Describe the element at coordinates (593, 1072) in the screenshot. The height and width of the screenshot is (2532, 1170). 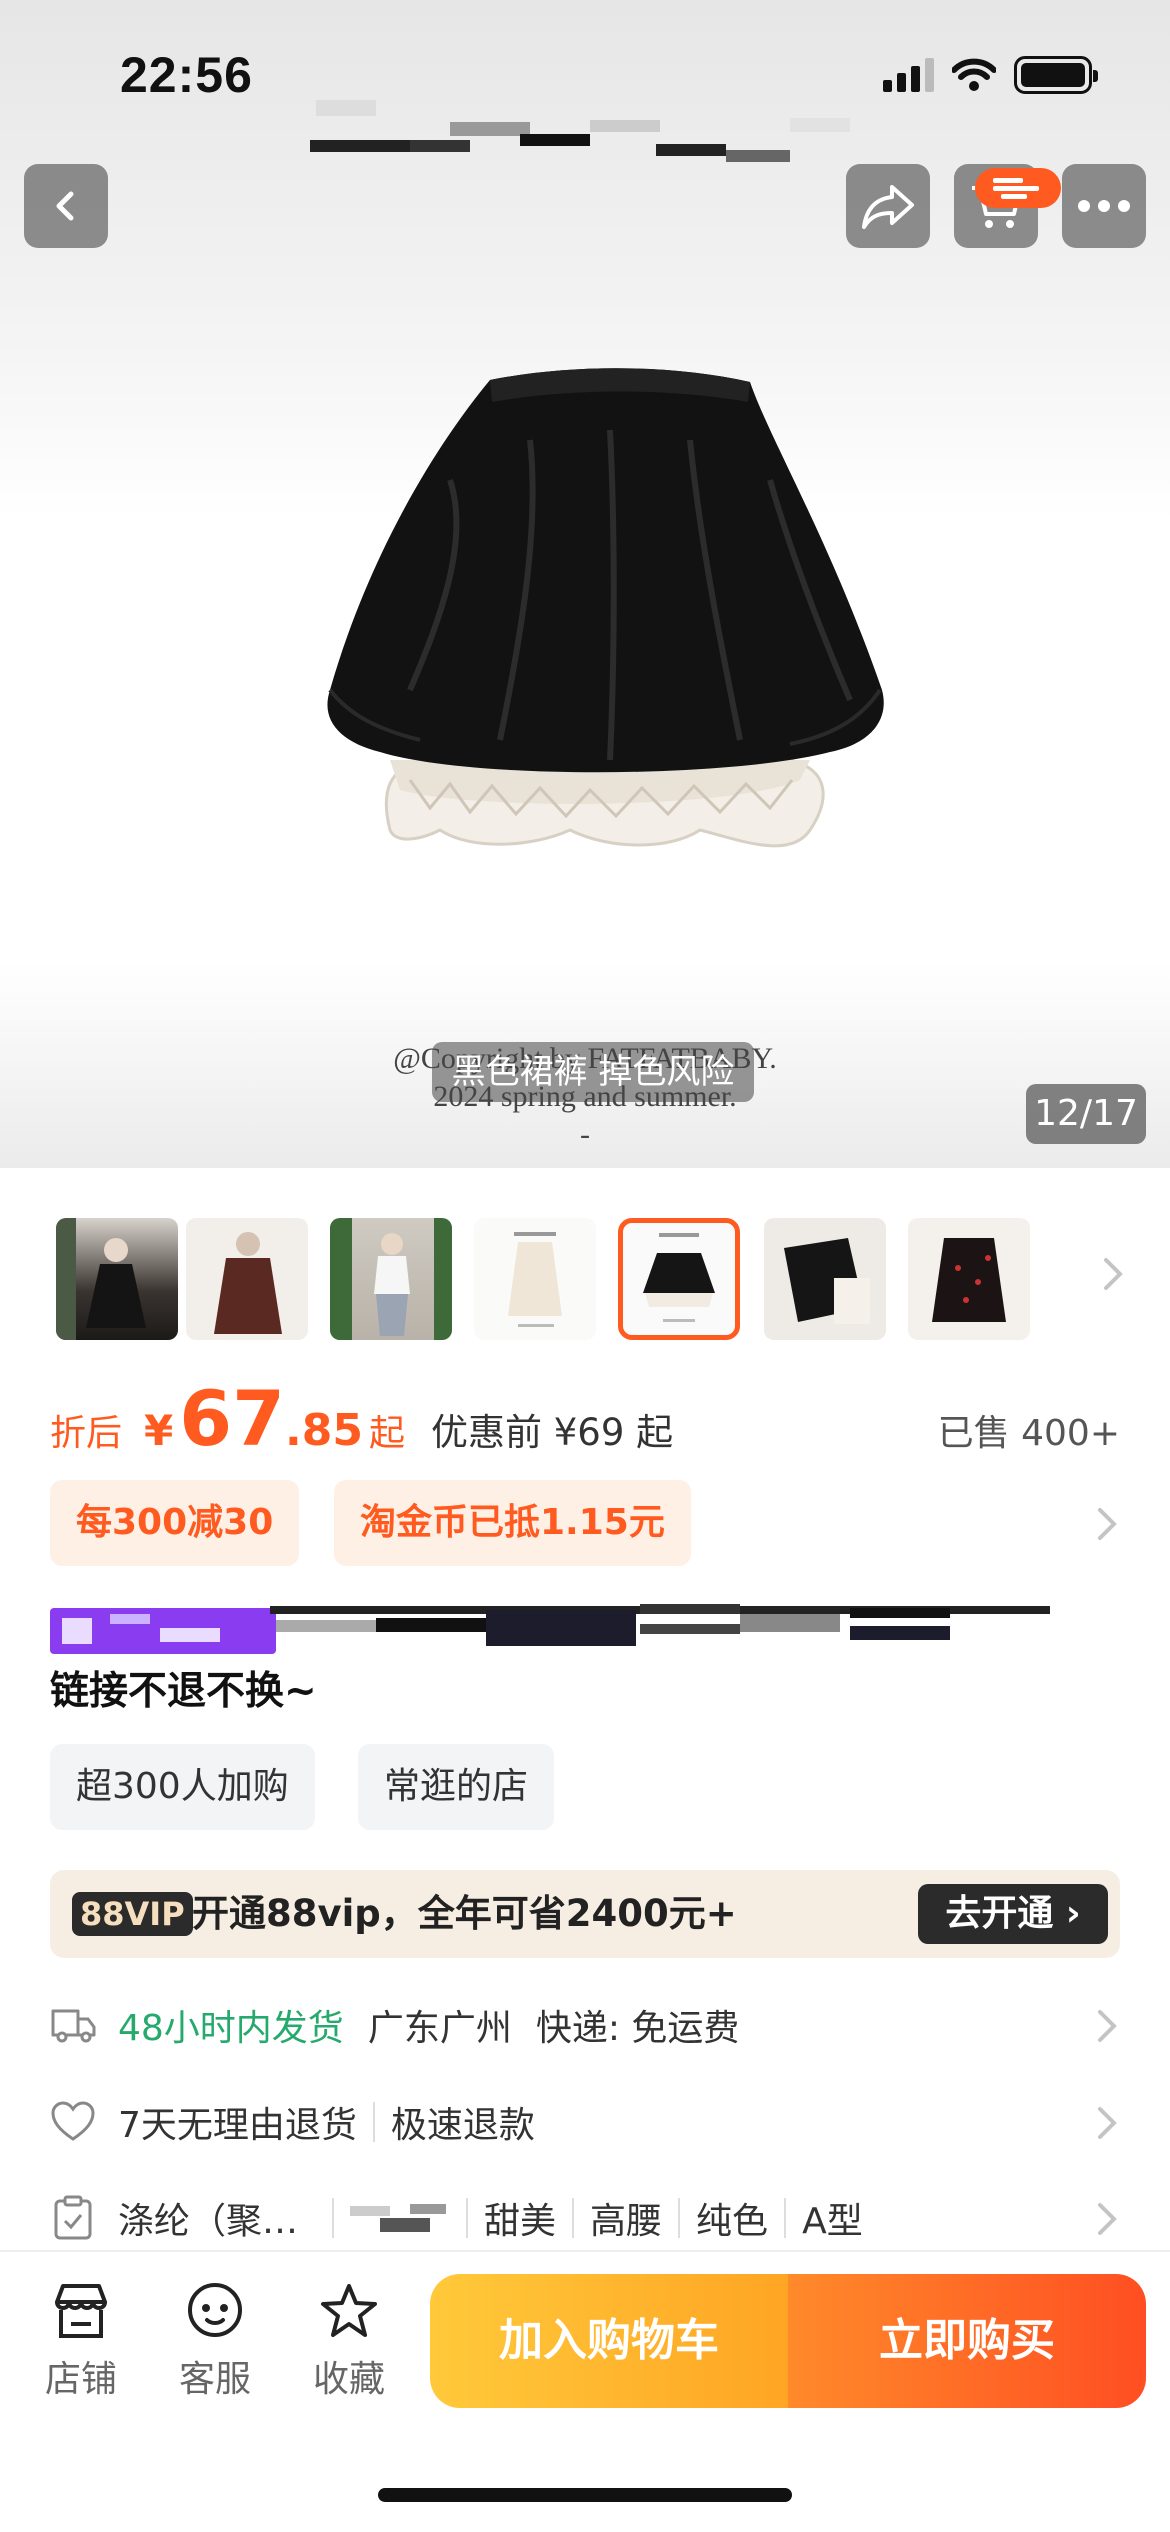
I see `sku-caption: 黑色裙裤 掉色风险` at that location.